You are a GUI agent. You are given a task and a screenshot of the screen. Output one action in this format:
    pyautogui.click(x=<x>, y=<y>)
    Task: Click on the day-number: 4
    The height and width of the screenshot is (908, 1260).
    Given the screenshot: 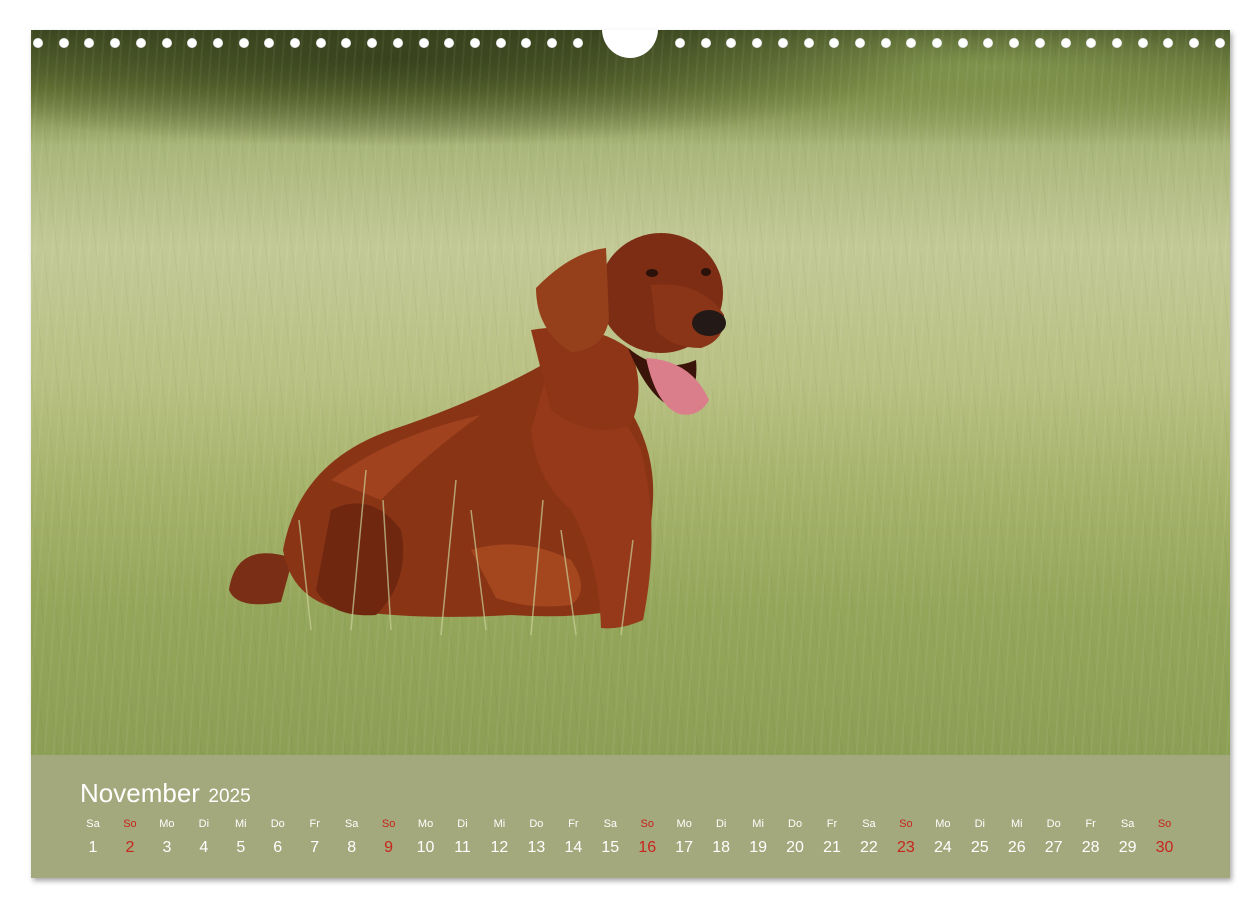 What is the action you would take?
    pyautogui.click(x=204, y=847)
    